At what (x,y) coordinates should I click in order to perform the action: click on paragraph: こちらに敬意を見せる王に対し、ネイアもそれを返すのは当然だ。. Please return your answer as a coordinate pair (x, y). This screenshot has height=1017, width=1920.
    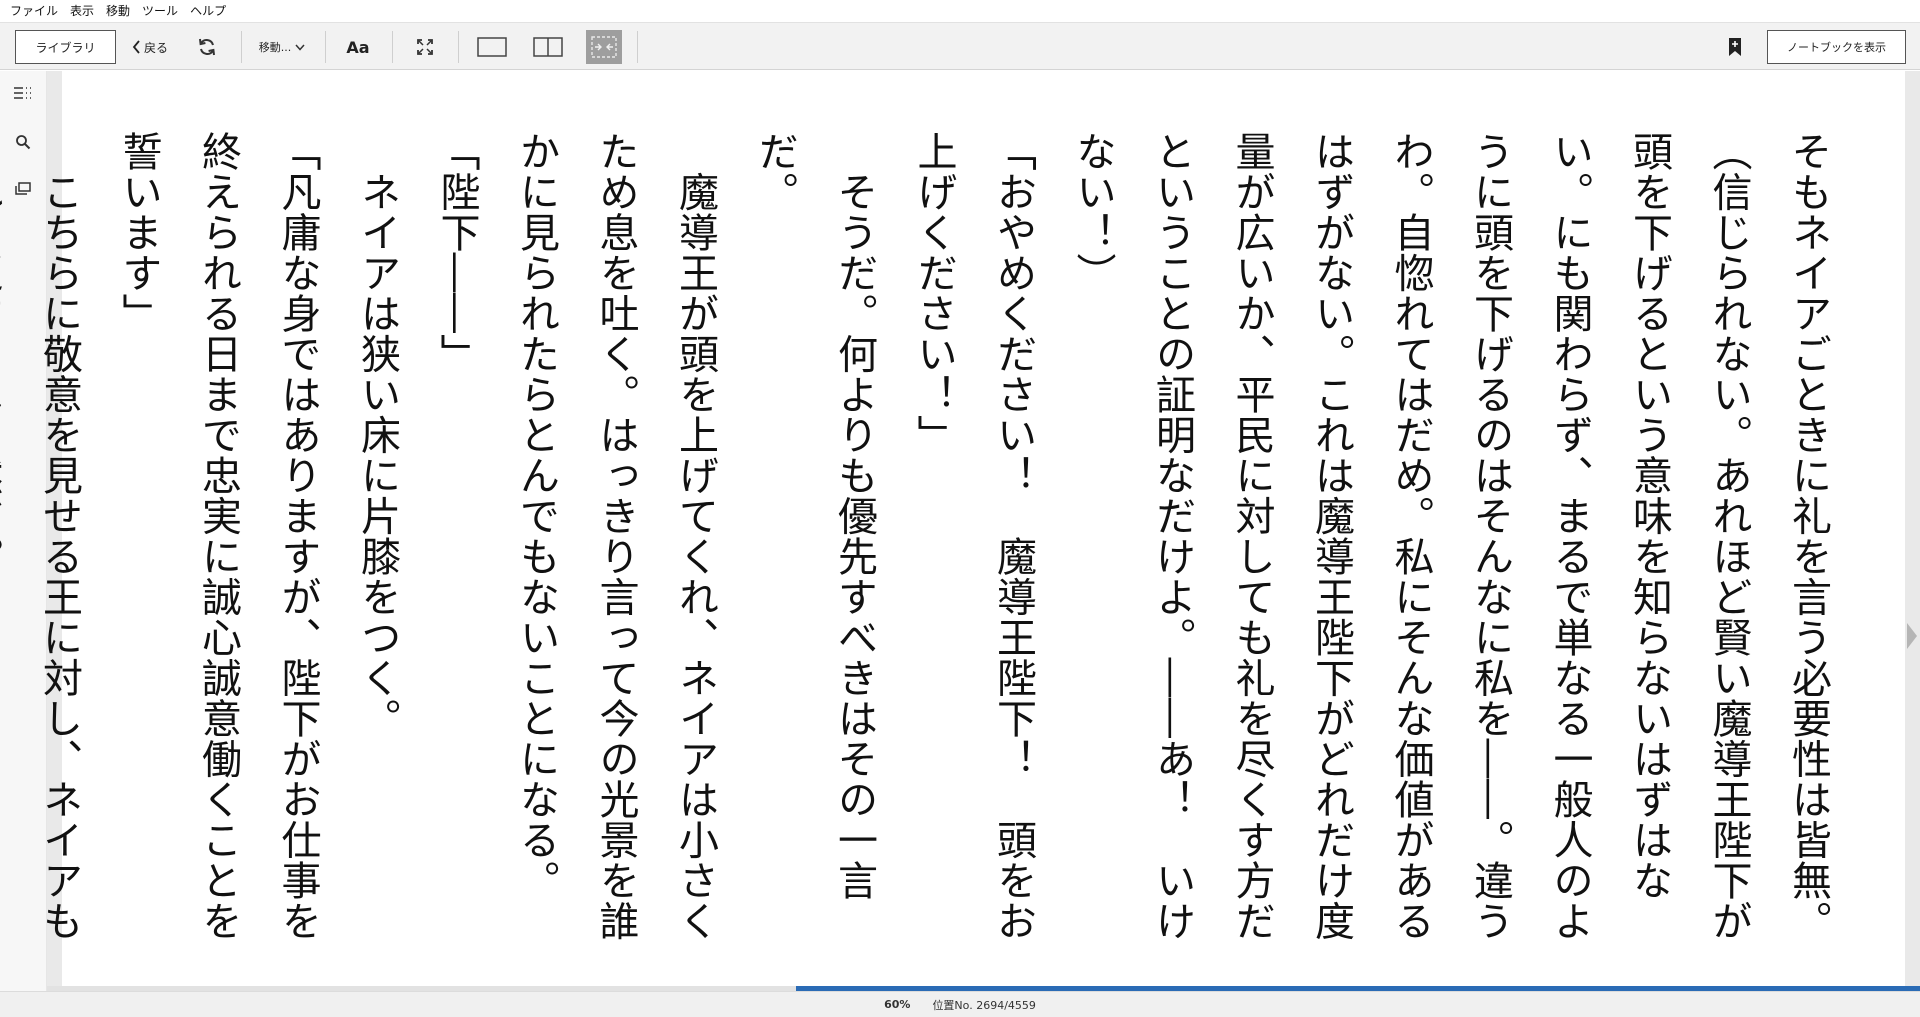
    Looking at the image, I should click on (41, 536).